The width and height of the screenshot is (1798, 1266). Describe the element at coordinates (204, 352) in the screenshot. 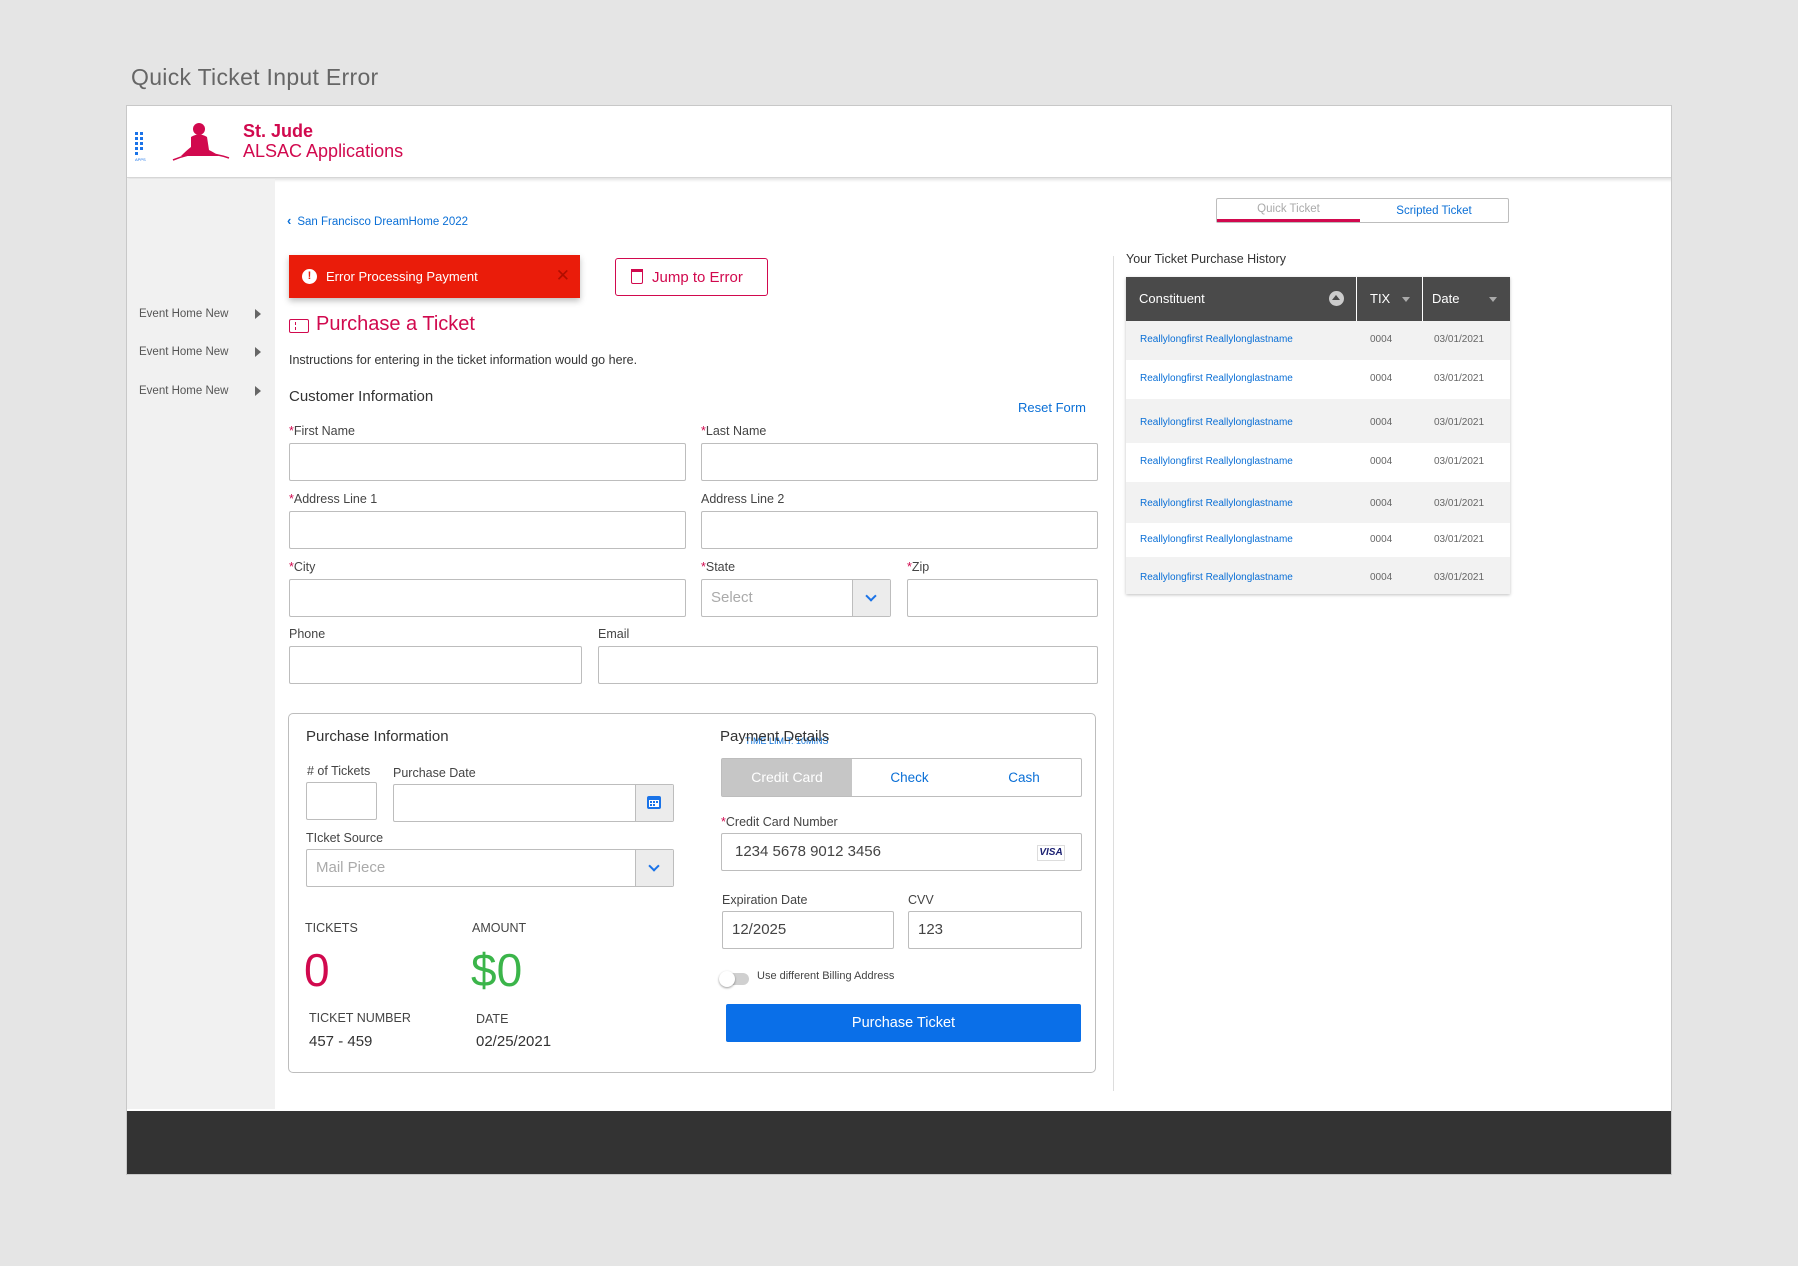

I see `sidebar-item-event-home-2: Event Home New` at that location.